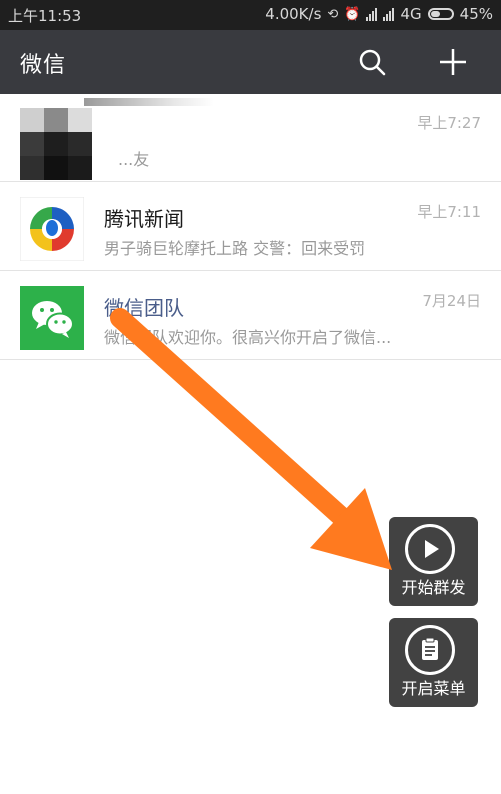 Image resolution: width=501 pixels, height=794 pixels. I want to click on sync-icon: ⟲, so click(333, 14).